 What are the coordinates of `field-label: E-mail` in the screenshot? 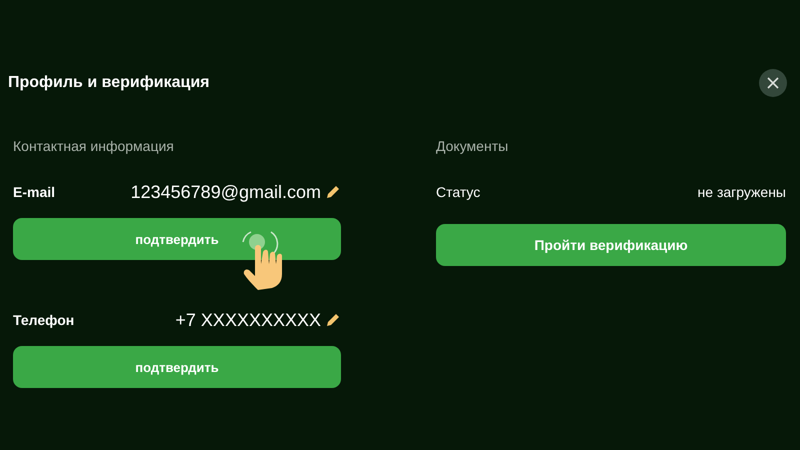 It's located at (34, 192).